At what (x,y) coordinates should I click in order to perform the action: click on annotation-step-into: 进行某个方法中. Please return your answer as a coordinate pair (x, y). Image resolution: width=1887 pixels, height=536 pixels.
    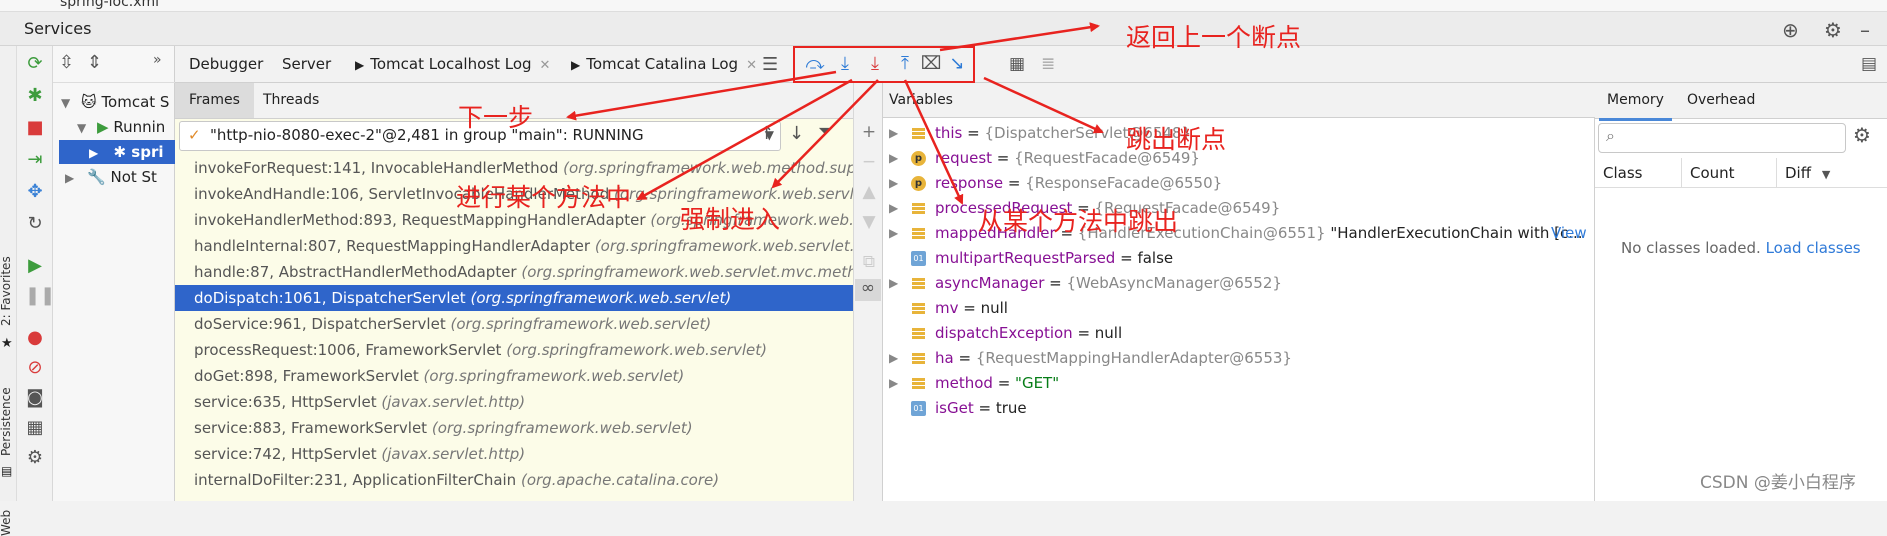
    Looking at the image, I should click on (544, 197).